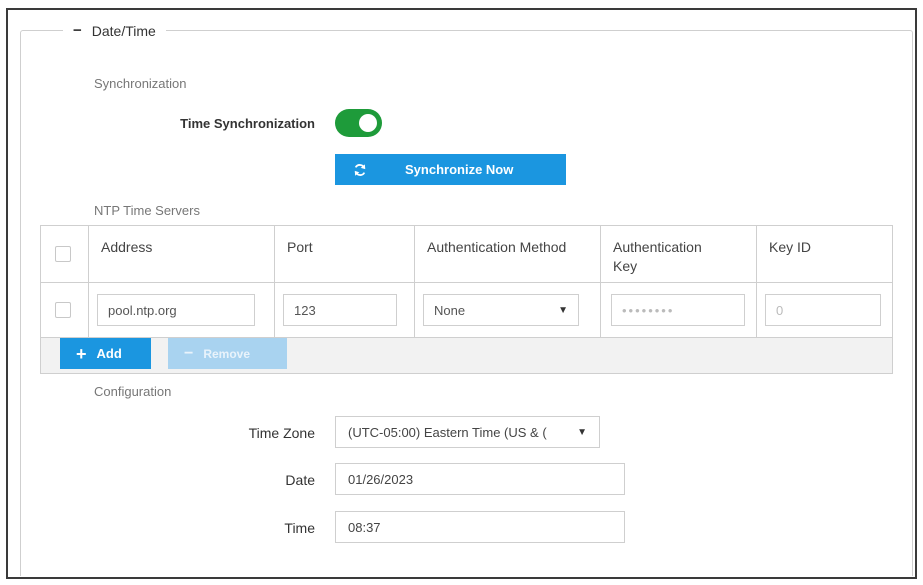 This screenshot has width=923, height=585. I want to click on date-input: 01/26/2023, so click(480, 479).